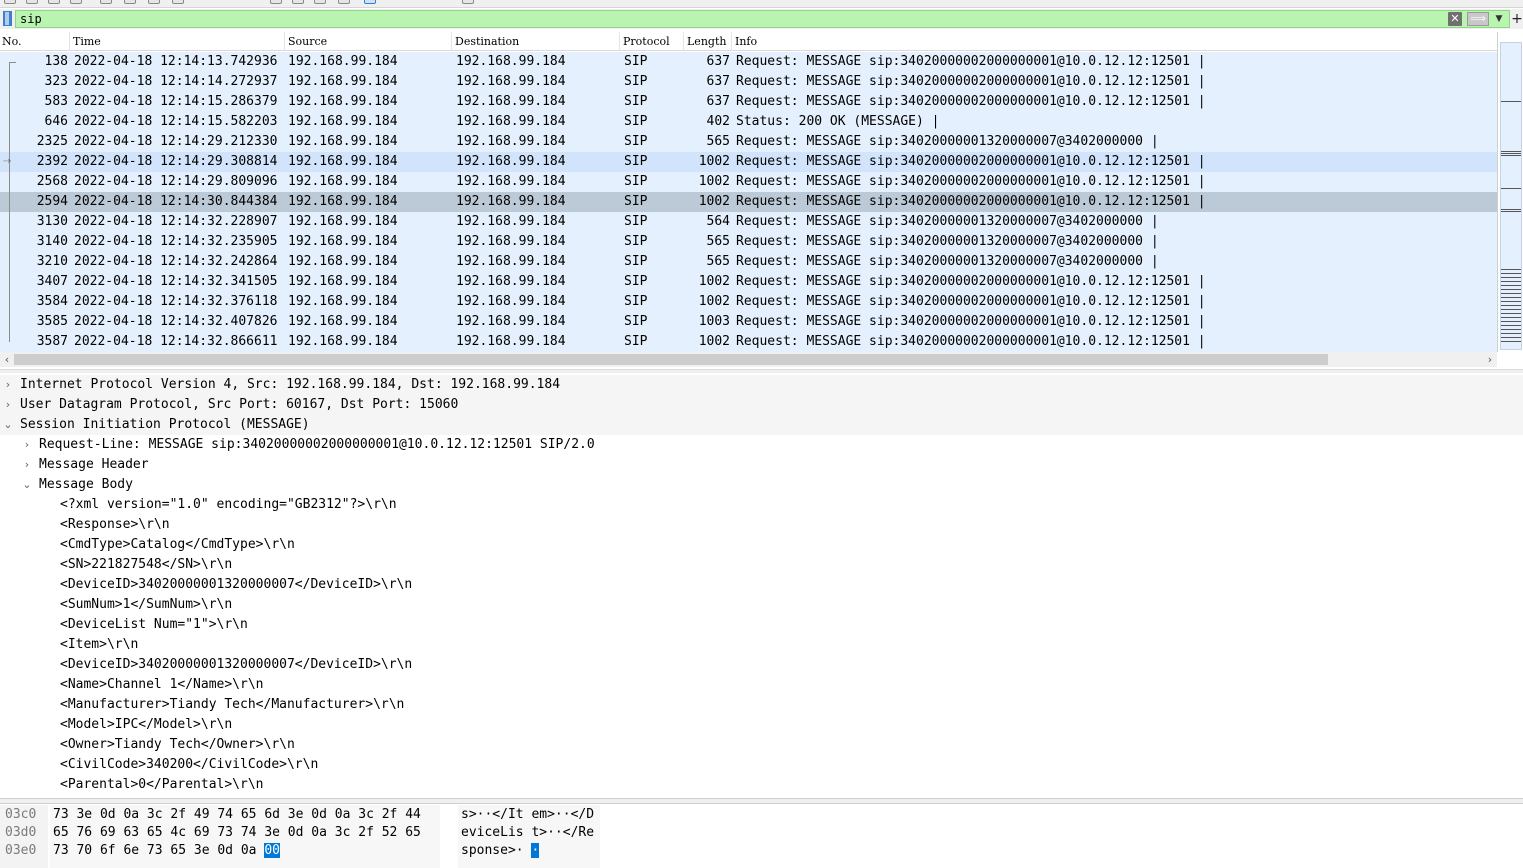 The height and width of the screenshot is (868, 1523). I want to click on detail-field: <Model>IPC</Model>\r\n, so click(761, 725).